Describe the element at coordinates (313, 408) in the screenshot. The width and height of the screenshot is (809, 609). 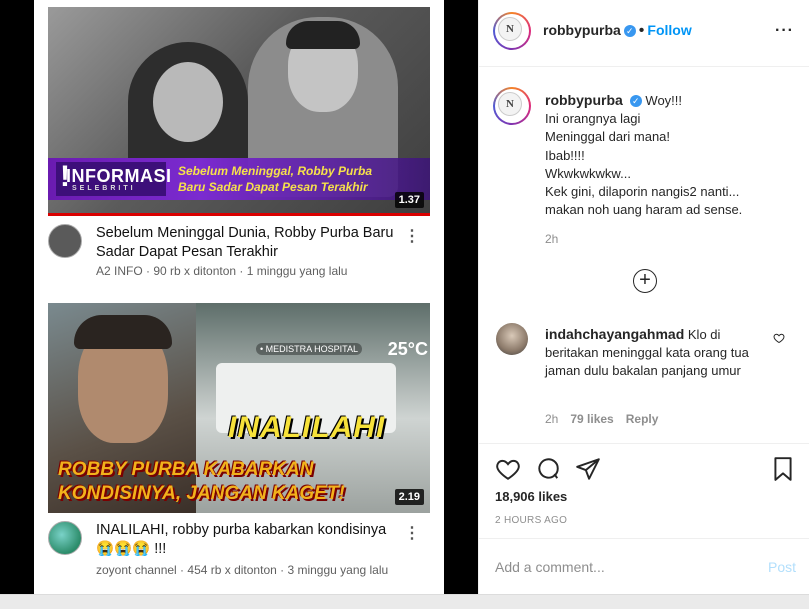
I see `hospital-photo: • MEDISTRA HOSPITAL 25°C` at that location.